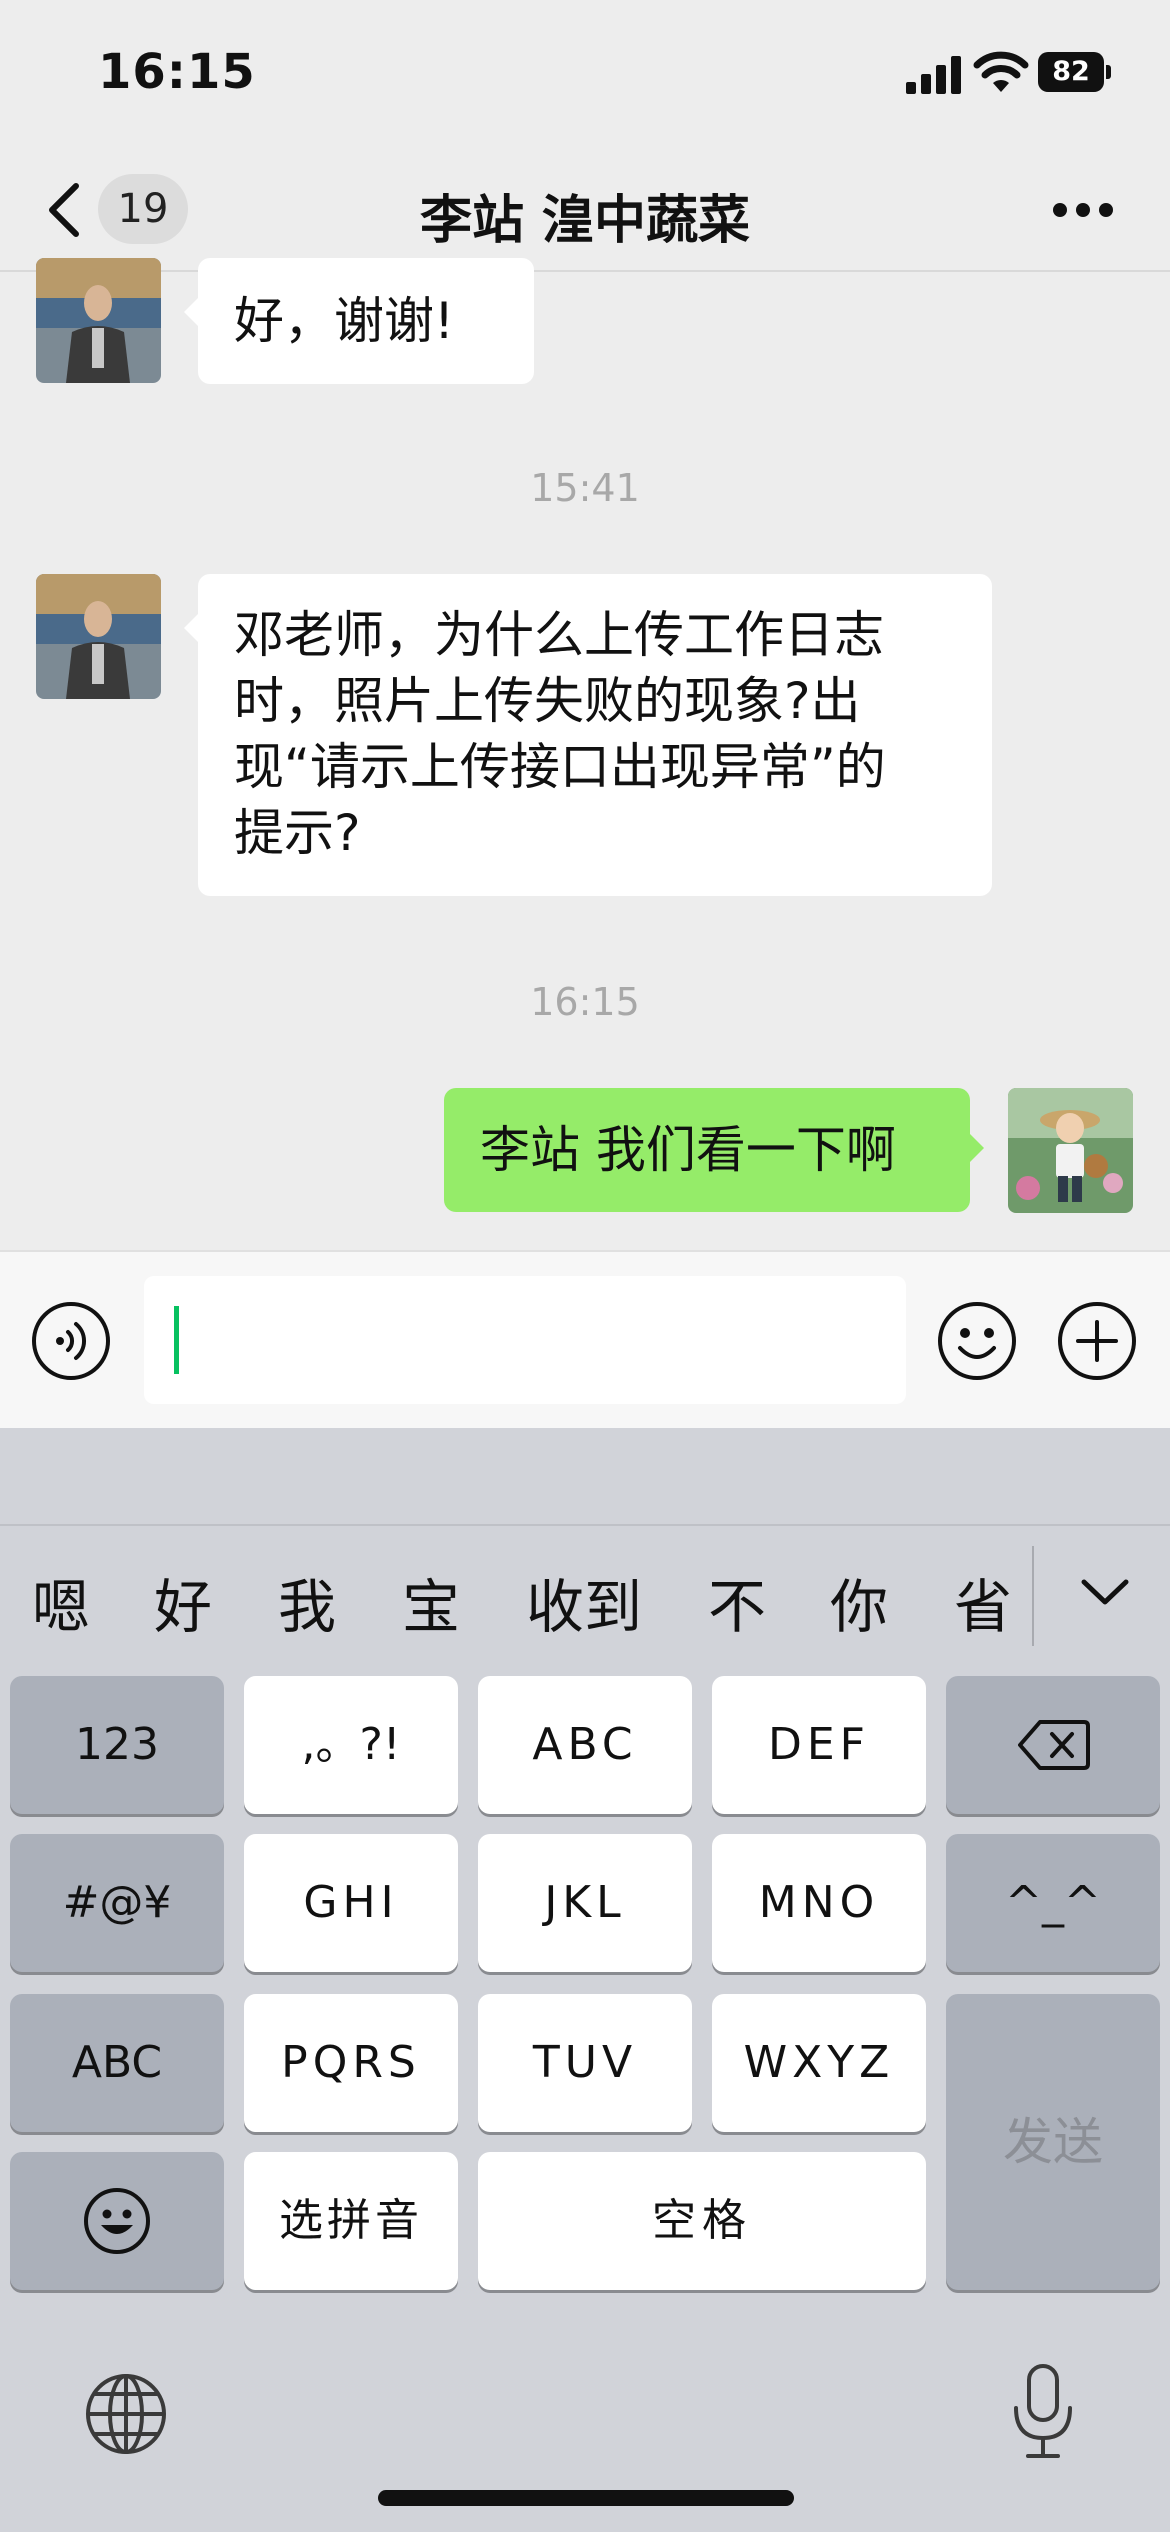  Describe the element at coordinates (977, 1341) in the screenshot. I see `emoji-icon` at that location.